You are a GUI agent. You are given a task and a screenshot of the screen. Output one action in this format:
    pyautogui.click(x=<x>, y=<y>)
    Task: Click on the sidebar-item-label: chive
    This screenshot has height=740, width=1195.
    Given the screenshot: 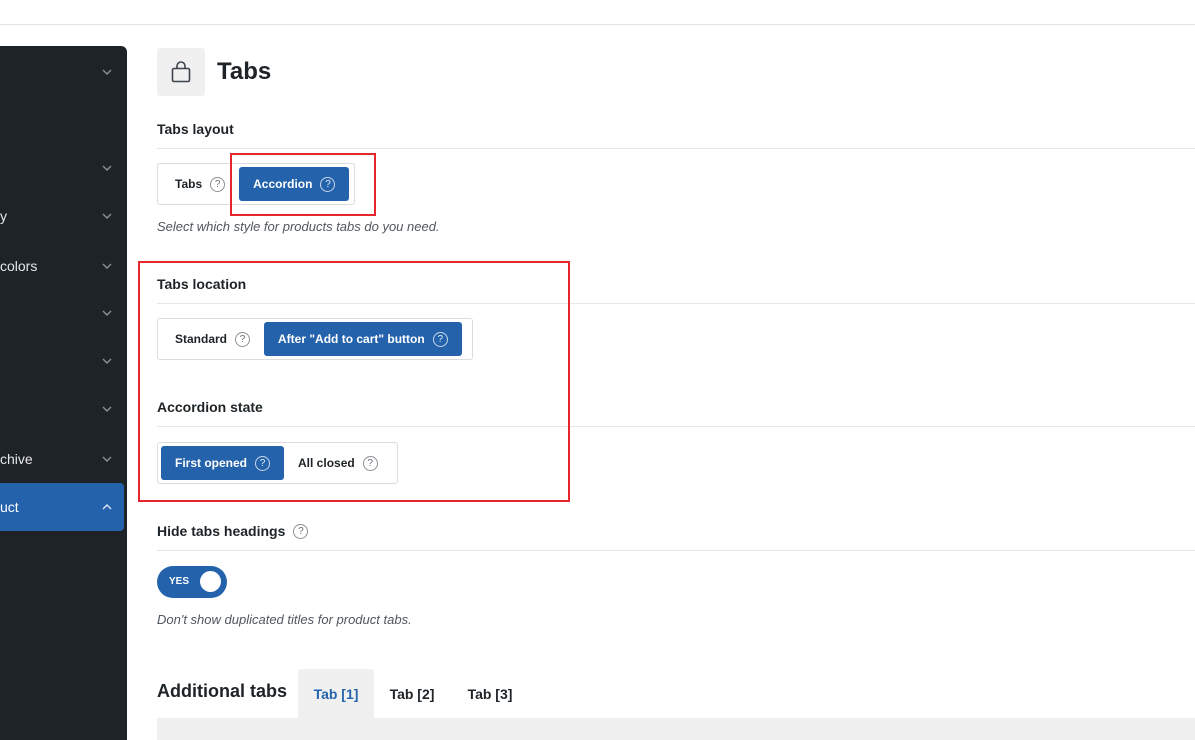 What is the action you would take?
    pyautogui.click(x=16, y=459)
    